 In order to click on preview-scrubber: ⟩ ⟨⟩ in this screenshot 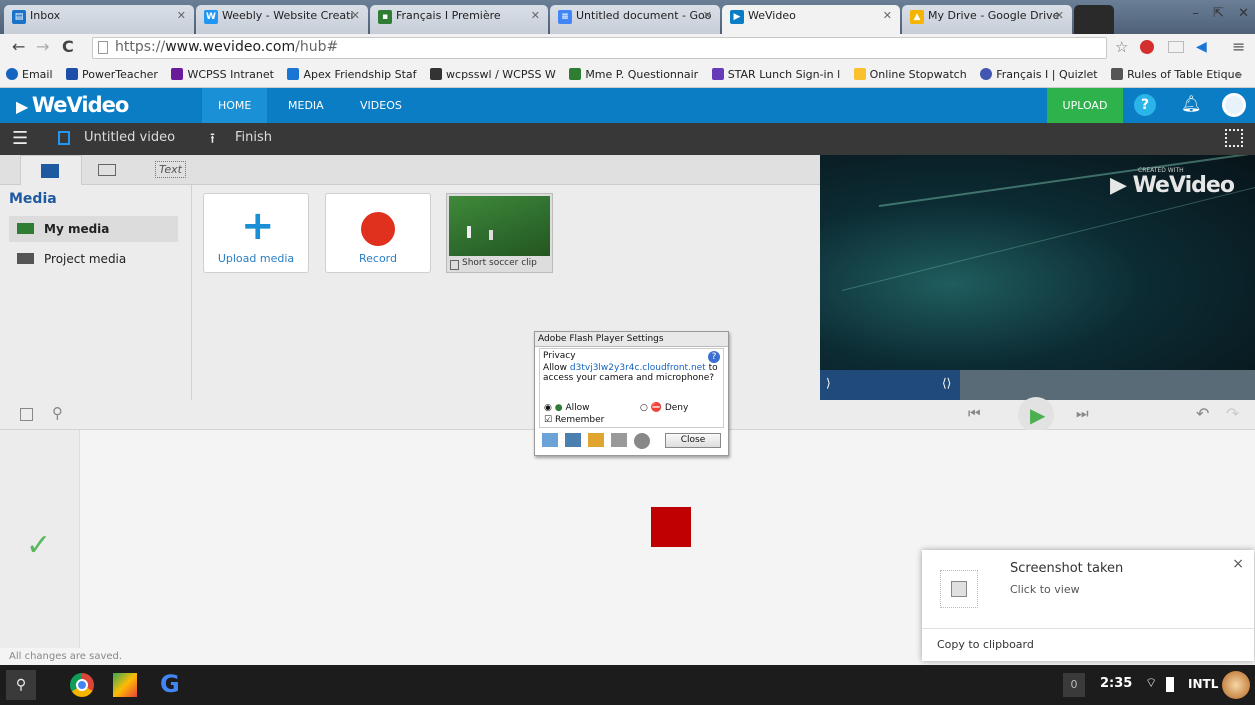, I will do `click(1037, 385)`.